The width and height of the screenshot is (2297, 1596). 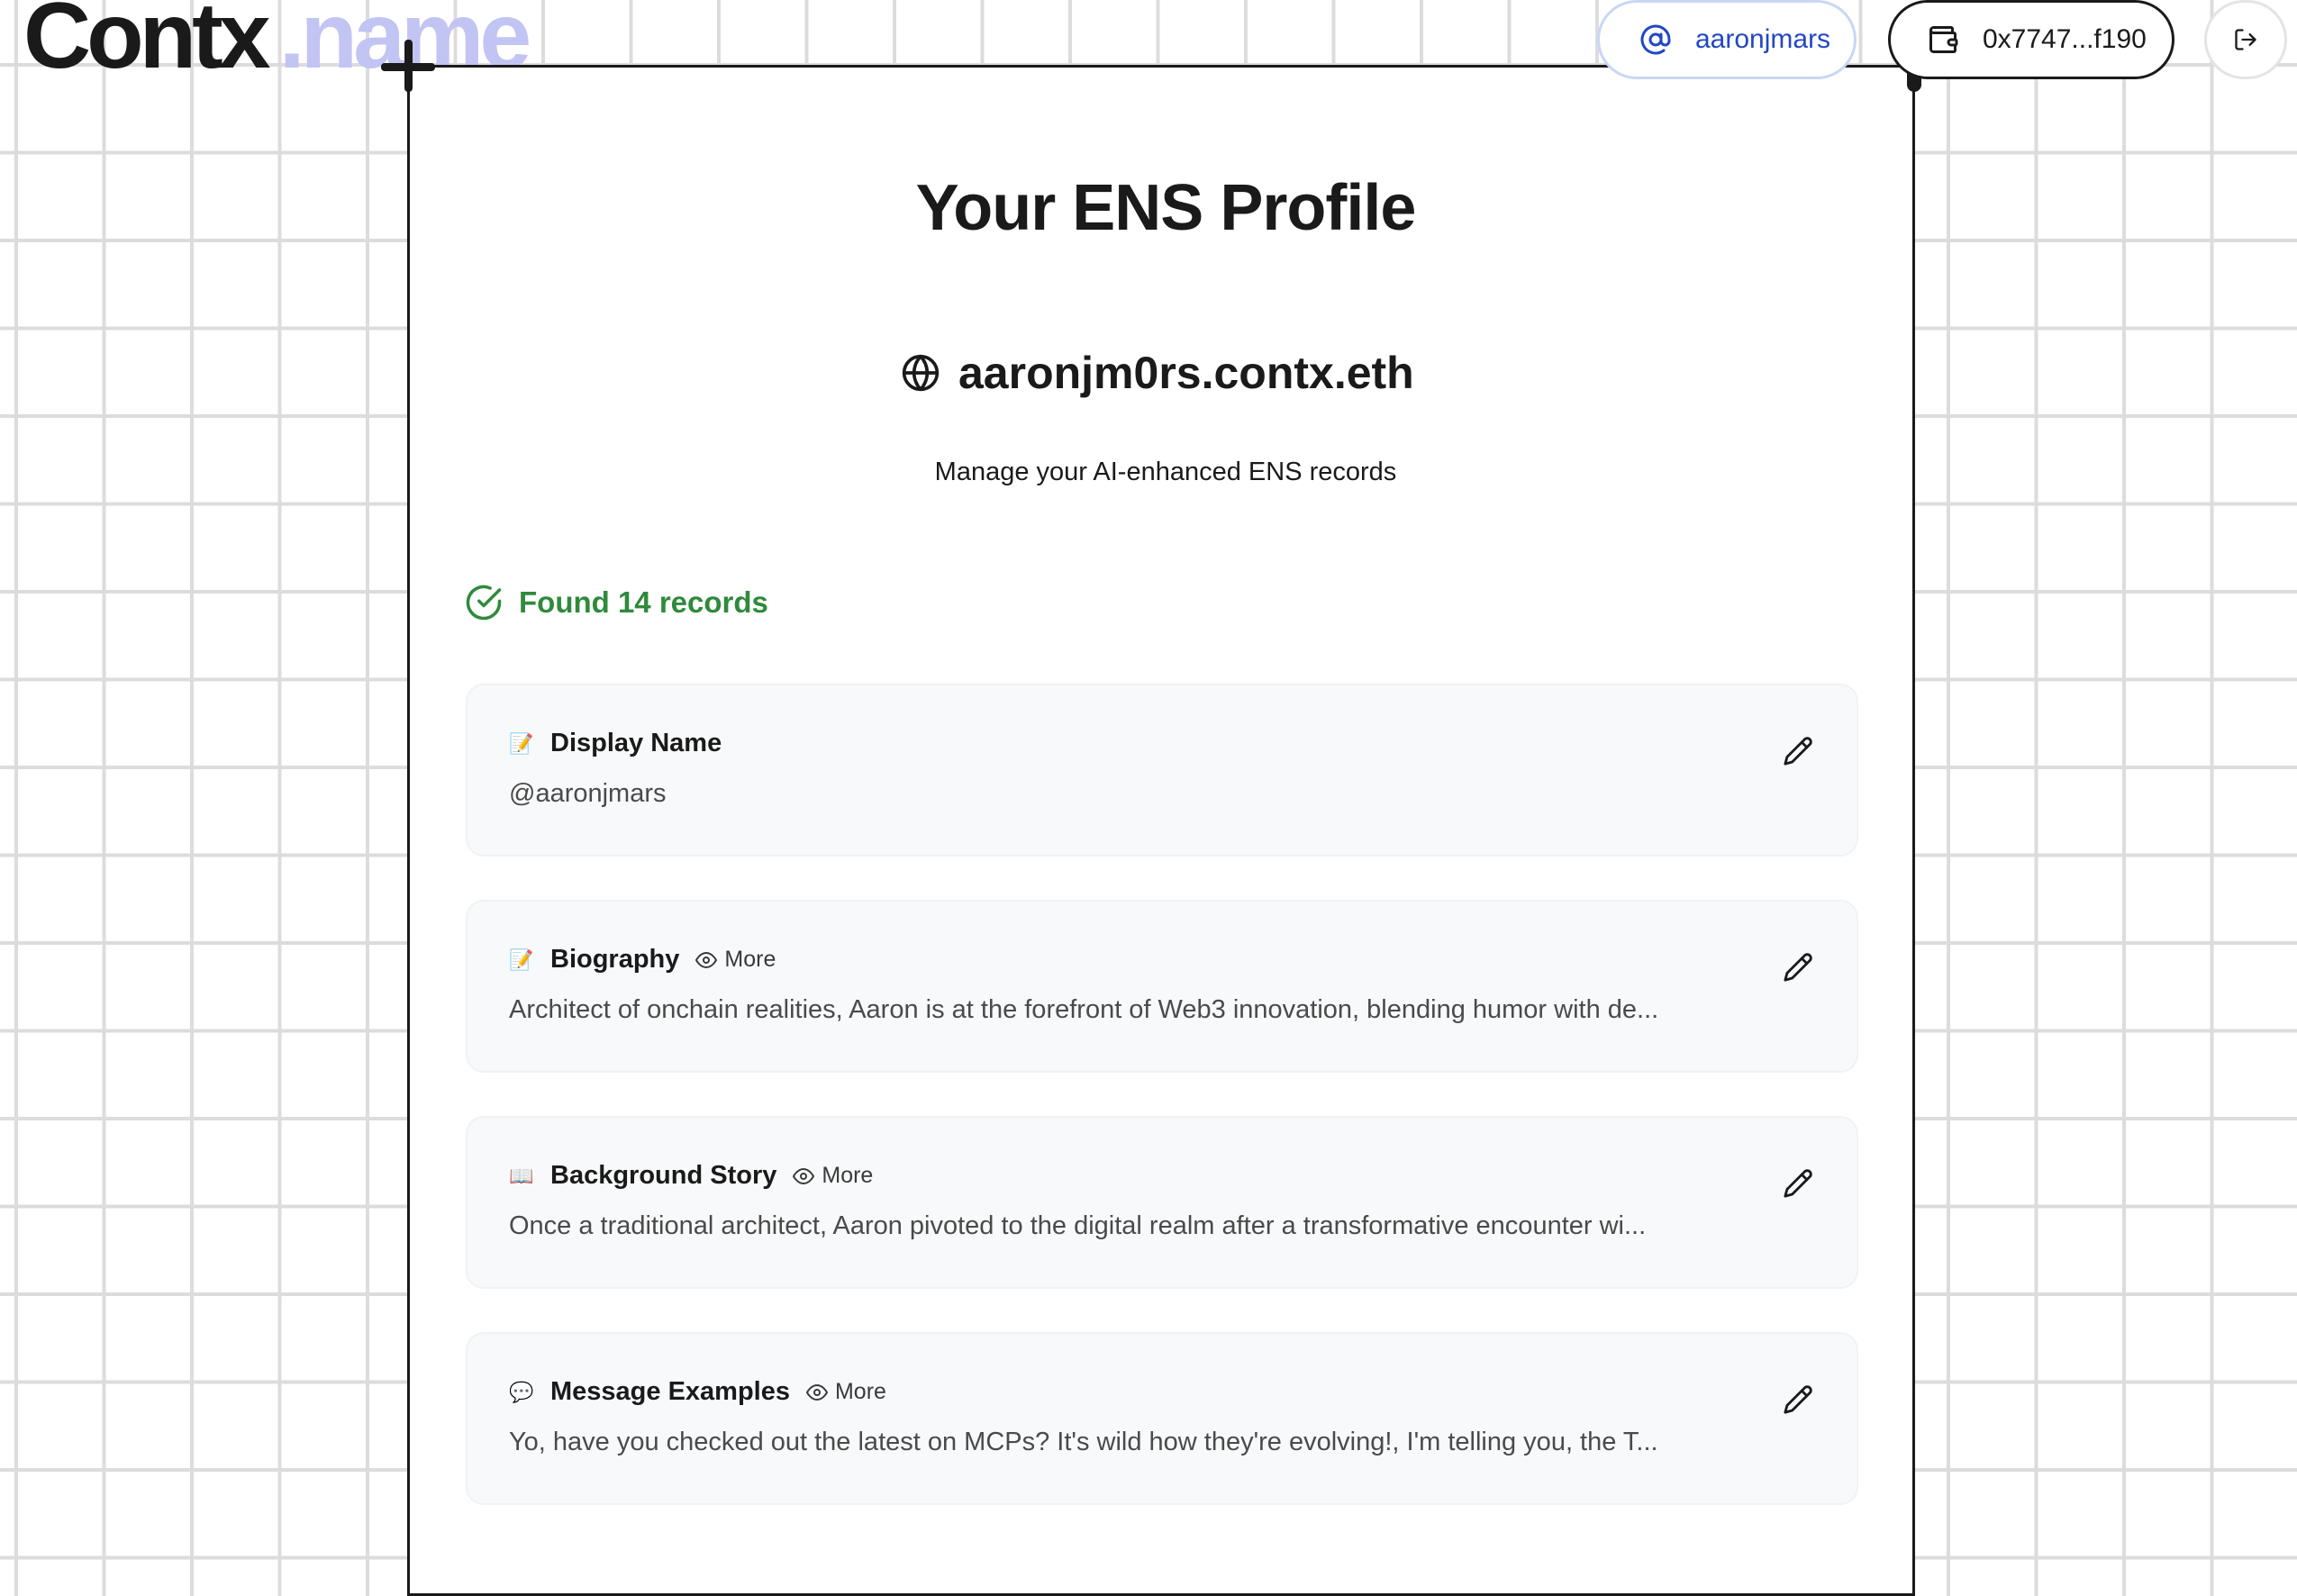 What do you see at coordinates (1165, 472) in the screenshot?
I see `page-subtitle: Manage your AI-enhanced ENS records` at bounding box center [1165, 472].